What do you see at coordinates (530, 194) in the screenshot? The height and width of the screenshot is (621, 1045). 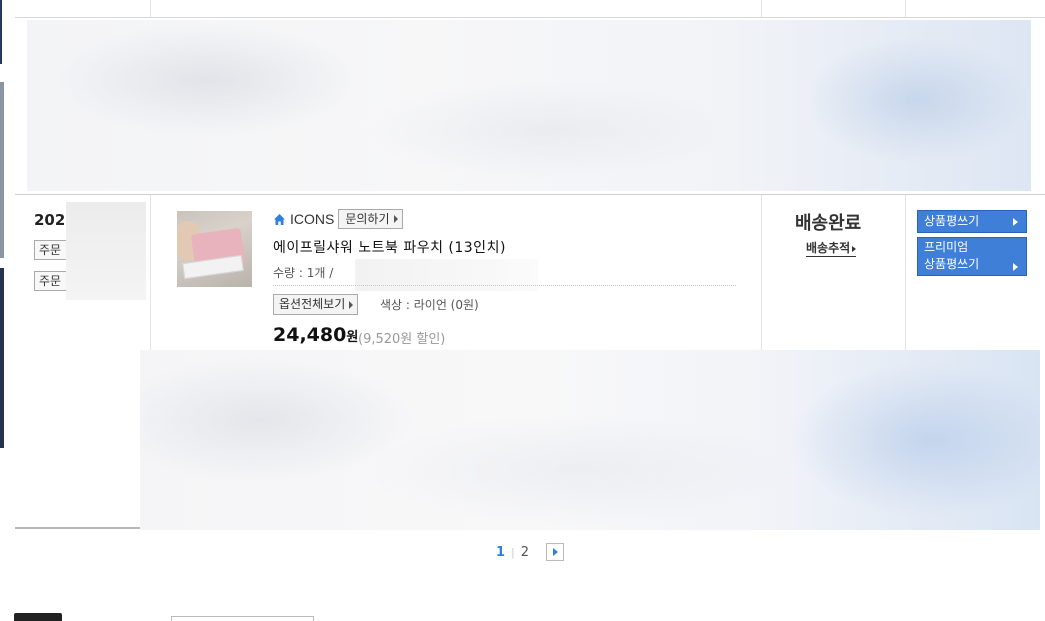 I see `order-row-border` at bounding box center [530, 194].